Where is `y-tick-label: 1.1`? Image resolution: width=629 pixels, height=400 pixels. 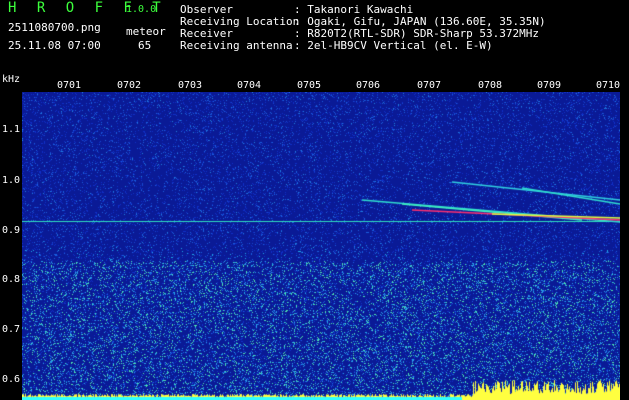
y-tick-label: 1.1 is located at coordinates (11, 129).